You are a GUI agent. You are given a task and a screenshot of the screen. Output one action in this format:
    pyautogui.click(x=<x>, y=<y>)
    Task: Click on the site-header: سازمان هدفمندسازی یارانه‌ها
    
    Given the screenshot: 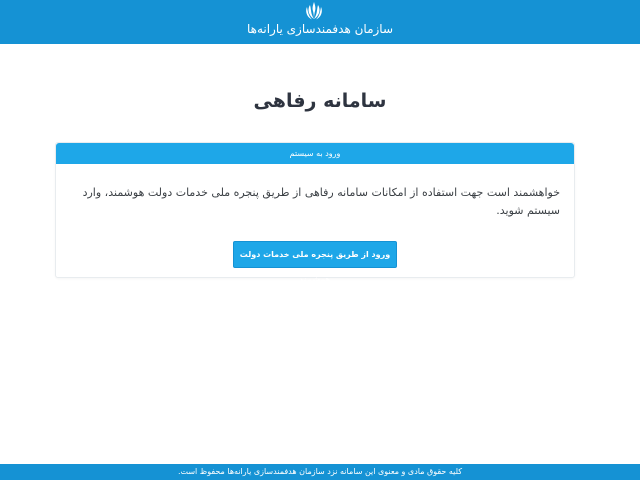 What is the action you would take?
    pyautogui.click(x=320, y=22)
    